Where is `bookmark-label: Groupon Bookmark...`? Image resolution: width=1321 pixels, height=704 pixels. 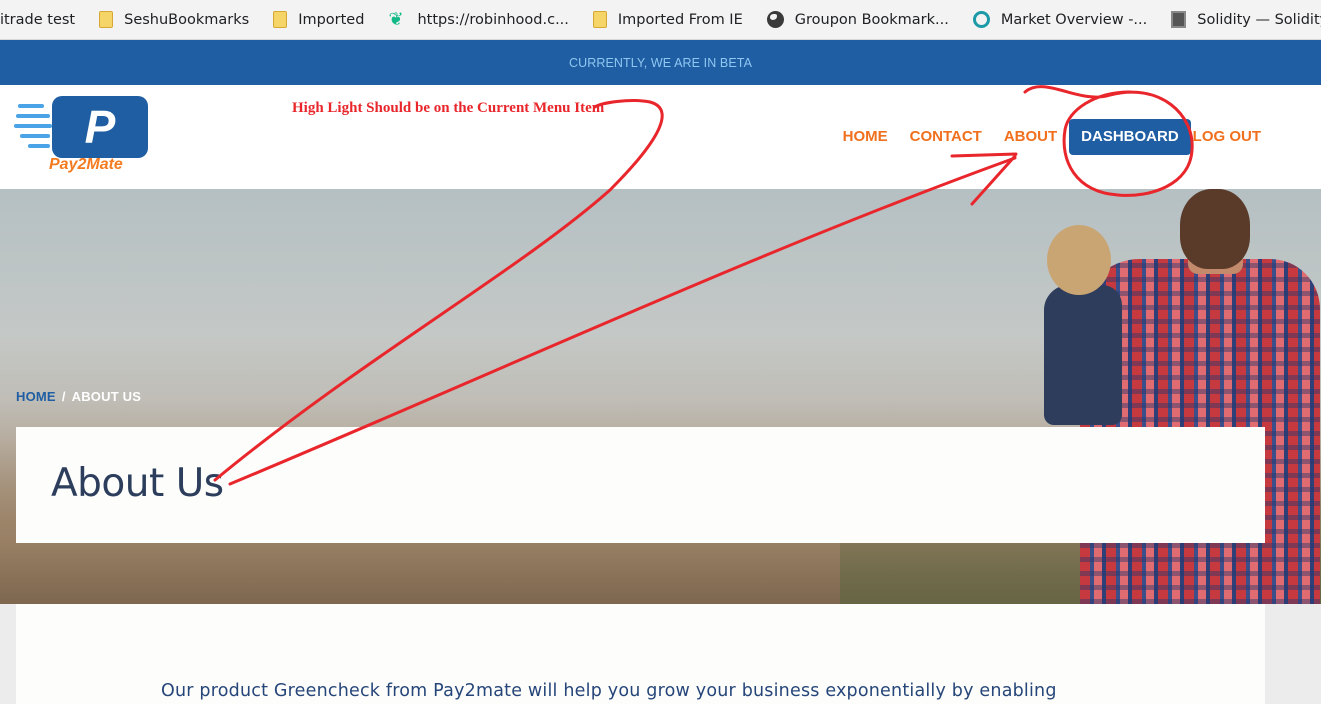 bookmark-label: Groupon Bookmark... is located at coordinates (871, 19).